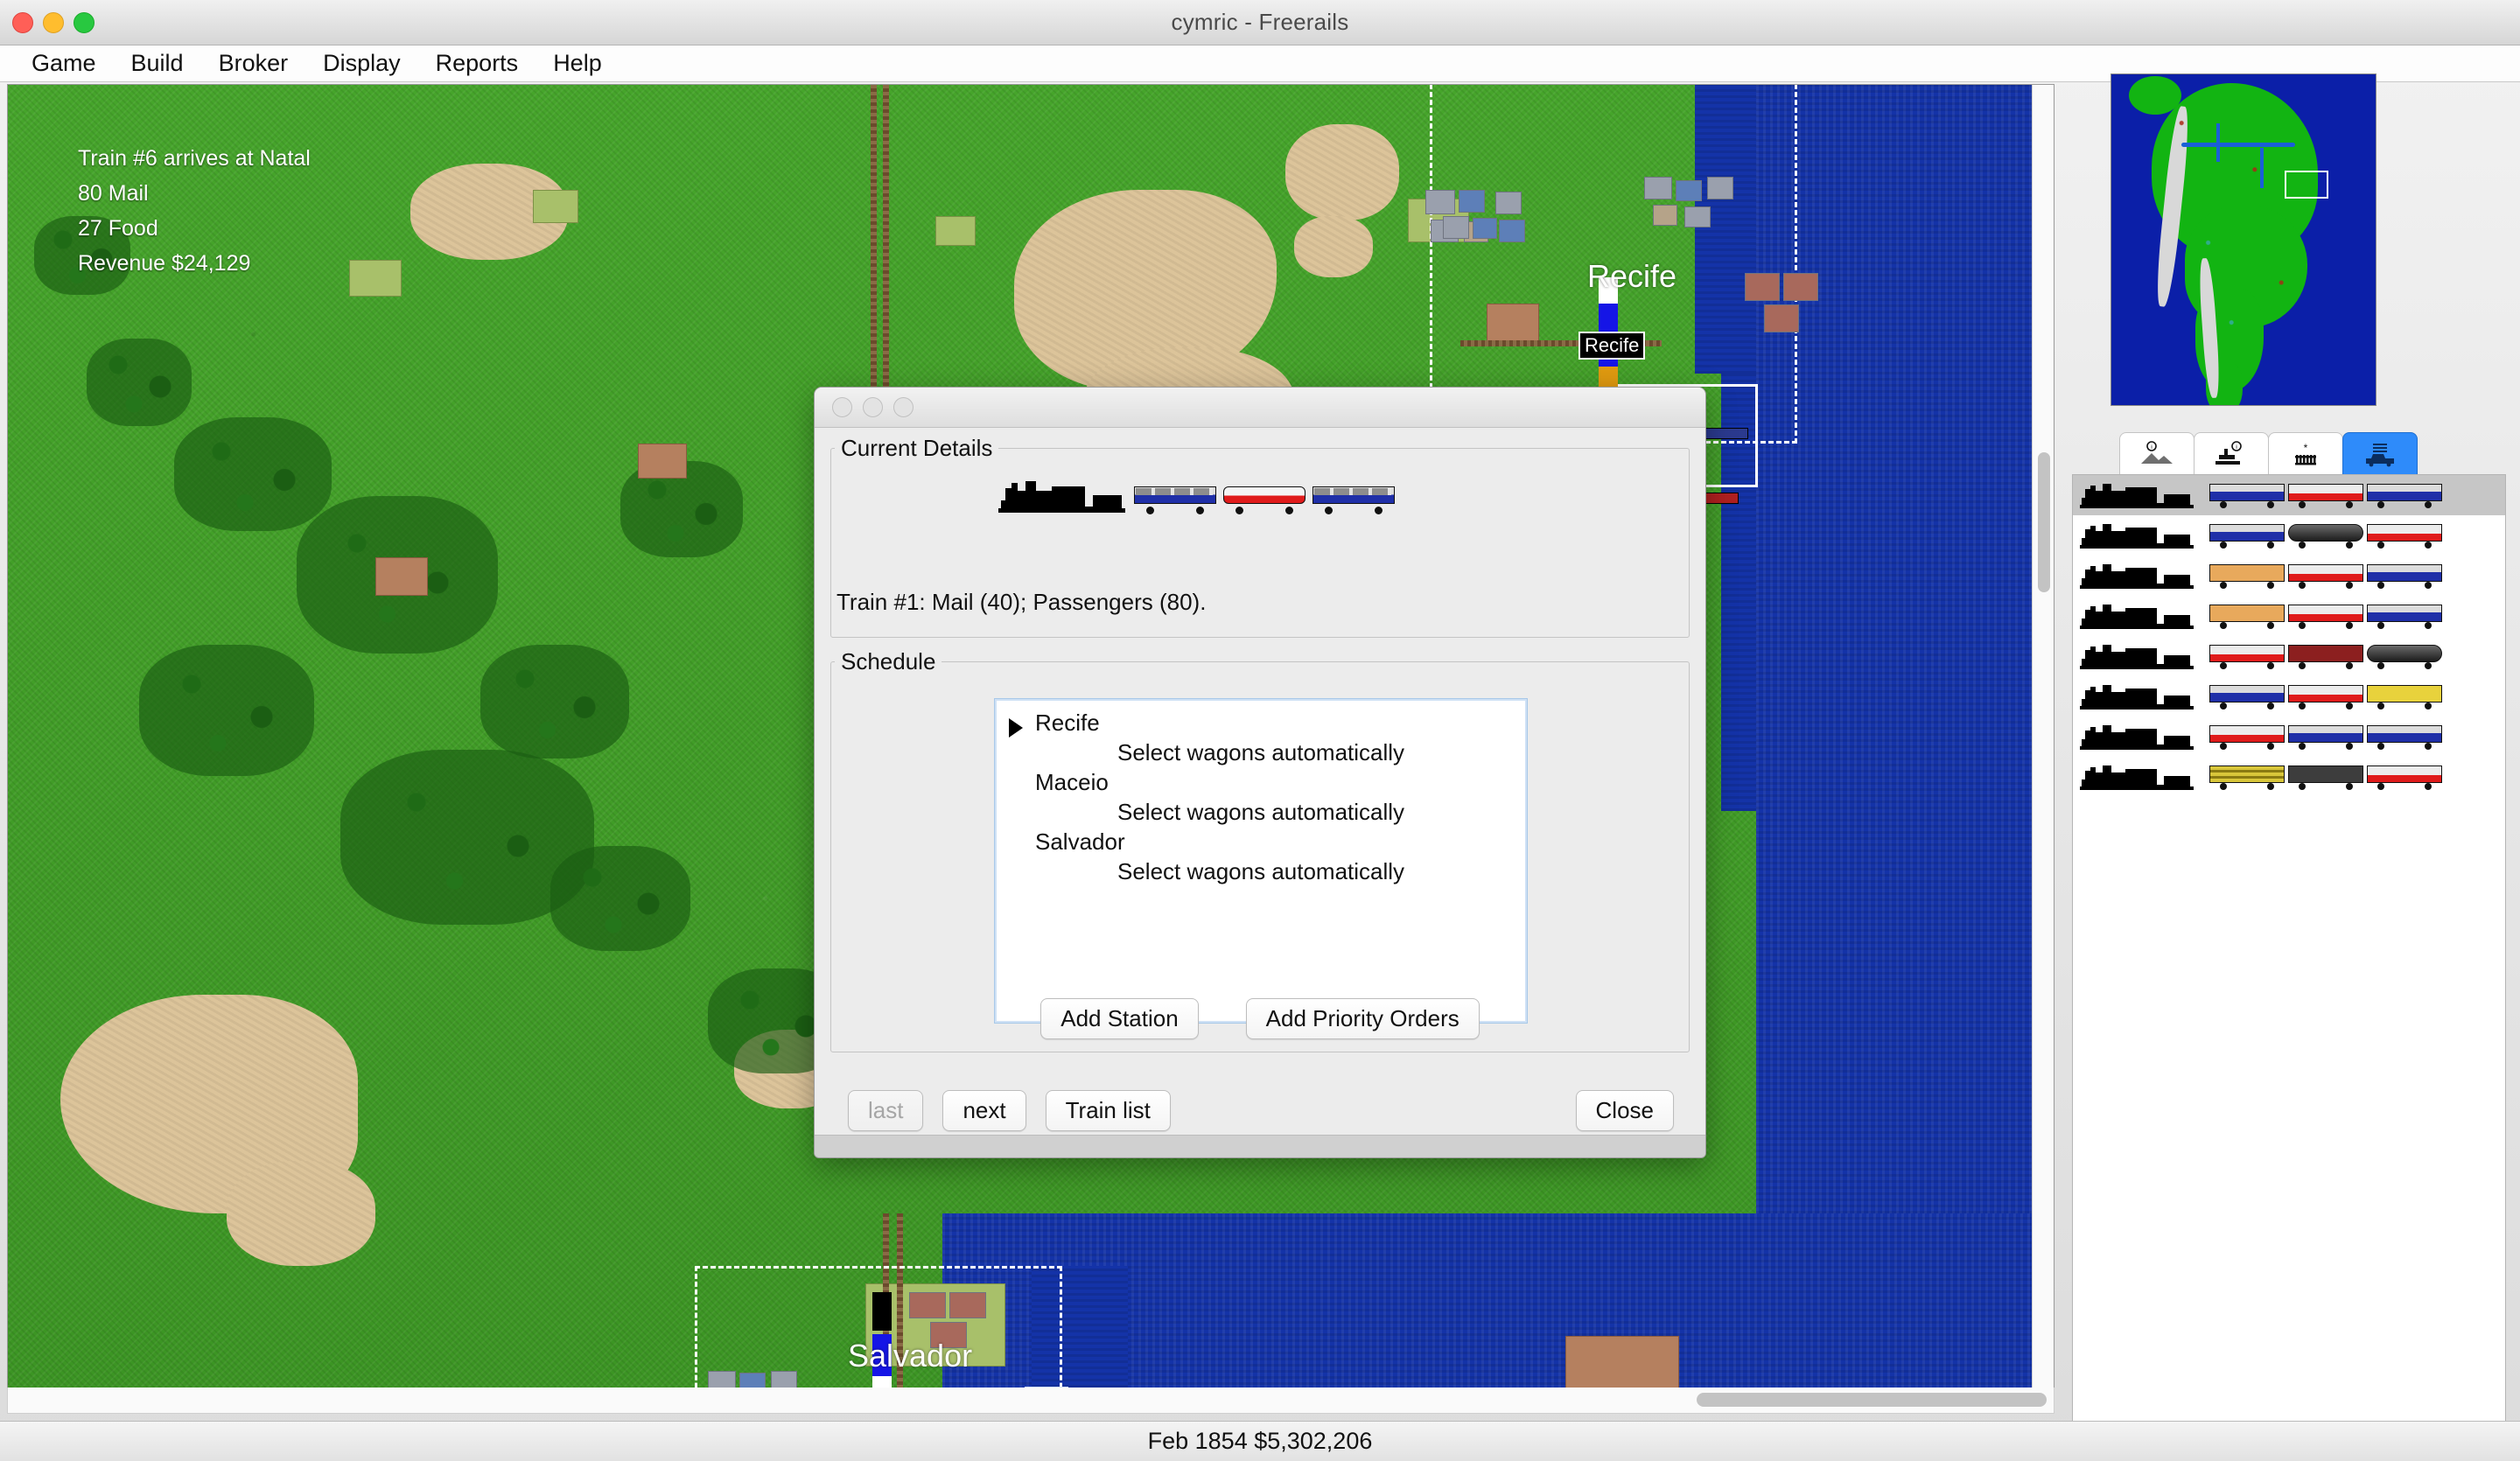 Image resolution: width=2520 pixels, height=1461 pixels. What do you see at coordinates (1612, 346) in the screenshot?
I see `station-label-recife: Recife` at bounding box center [1612, 346].